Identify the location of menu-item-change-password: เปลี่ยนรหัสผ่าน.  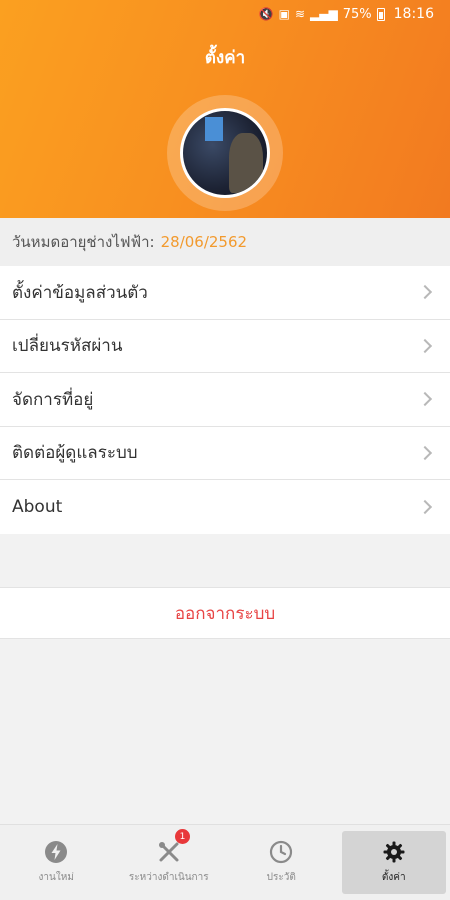
(225, 346).